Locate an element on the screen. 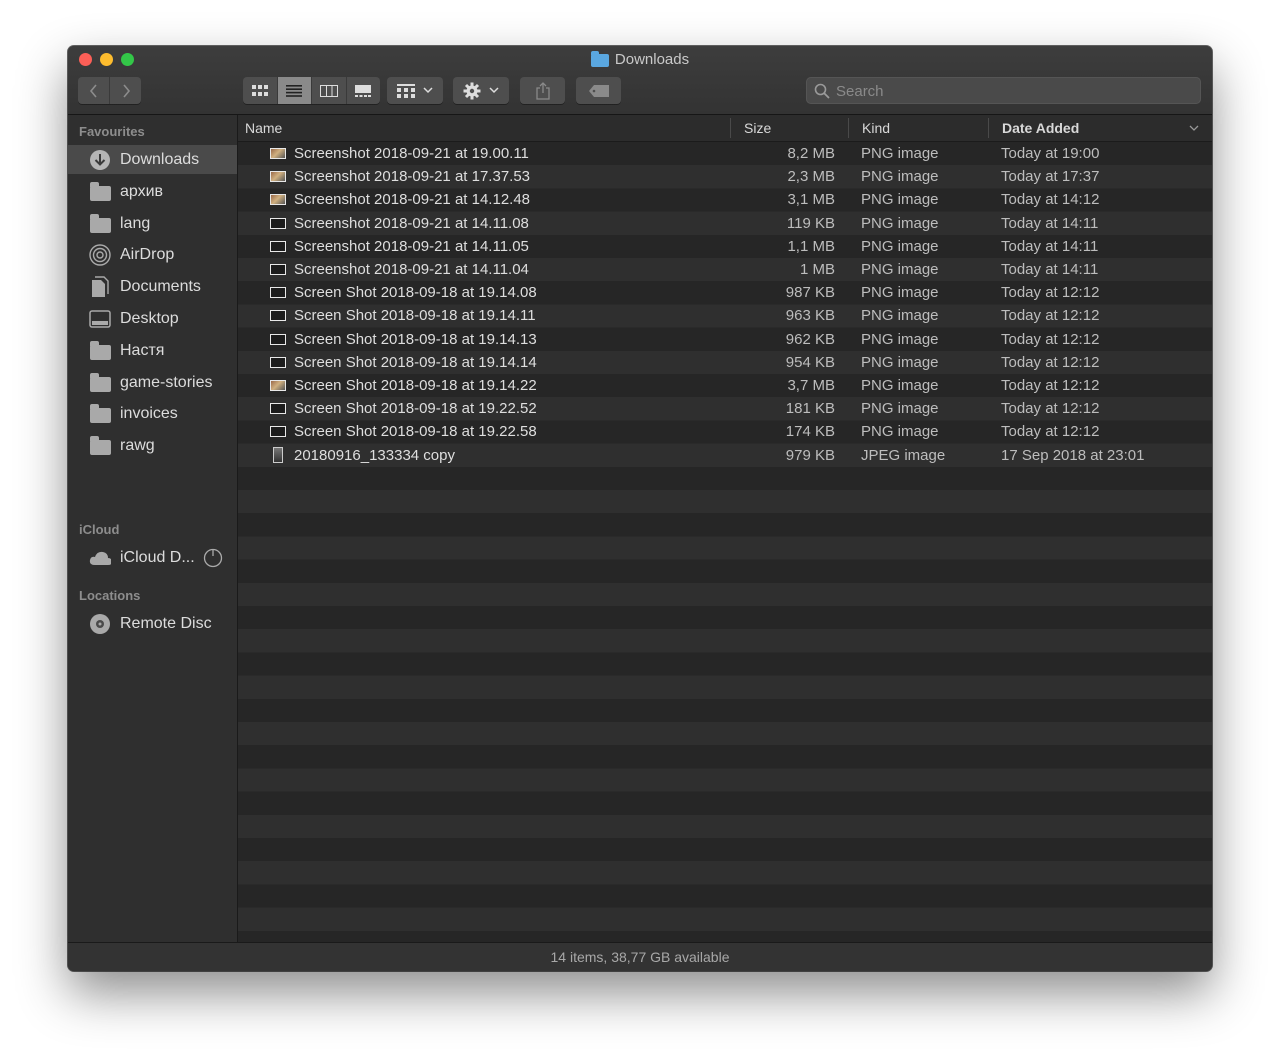 The height and width of the screenshot is (1062, 1280). list-icon is located at coordinates (294, 90).